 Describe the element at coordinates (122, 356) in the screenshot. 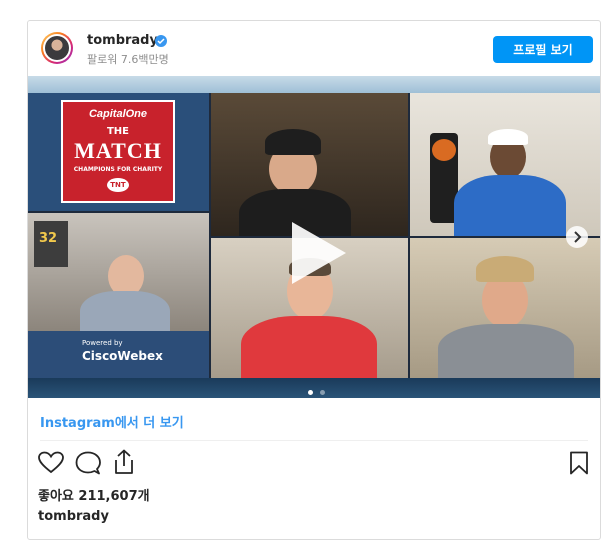

I see `webex-logo-text: CiscoWebex` at that location.